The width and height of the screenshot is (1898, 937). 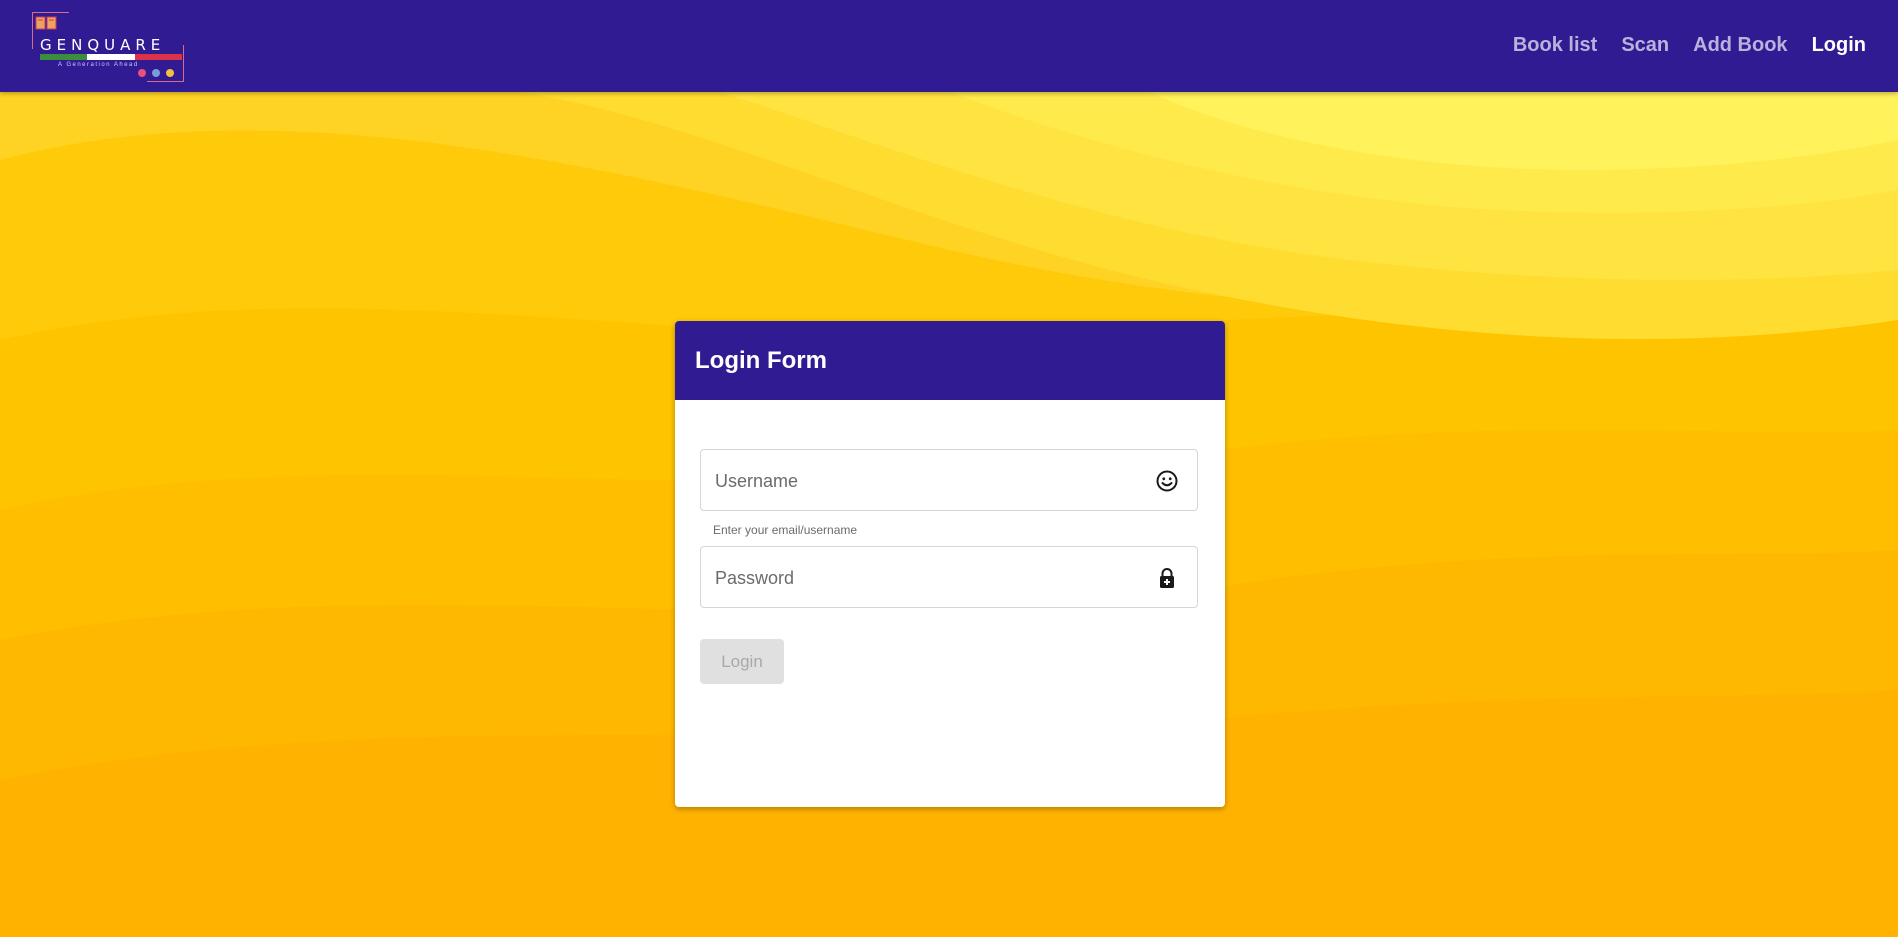 What do you see at coordinates (1555, 45) in the screenshot?
I see `nav-book-list: Book list` at bounding box center [1555, 45].